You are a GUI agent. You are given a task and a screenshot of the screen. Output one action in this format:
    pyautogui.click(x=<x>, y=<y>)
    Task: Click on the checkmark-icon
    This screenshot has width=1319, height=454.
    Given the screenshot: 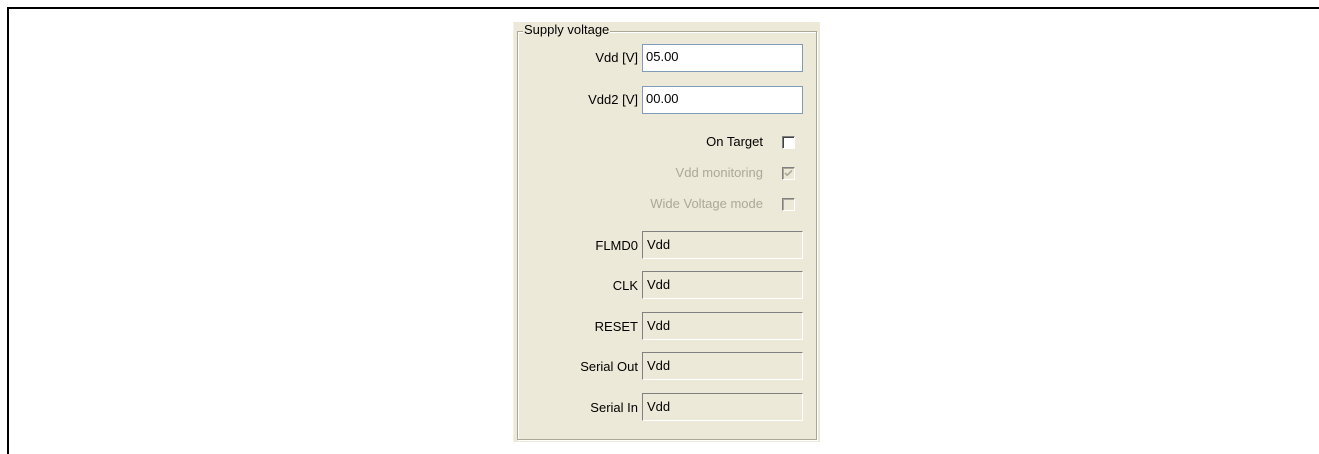 What is the action you would take?
    pyautogui.click(x=788, y=173)
    